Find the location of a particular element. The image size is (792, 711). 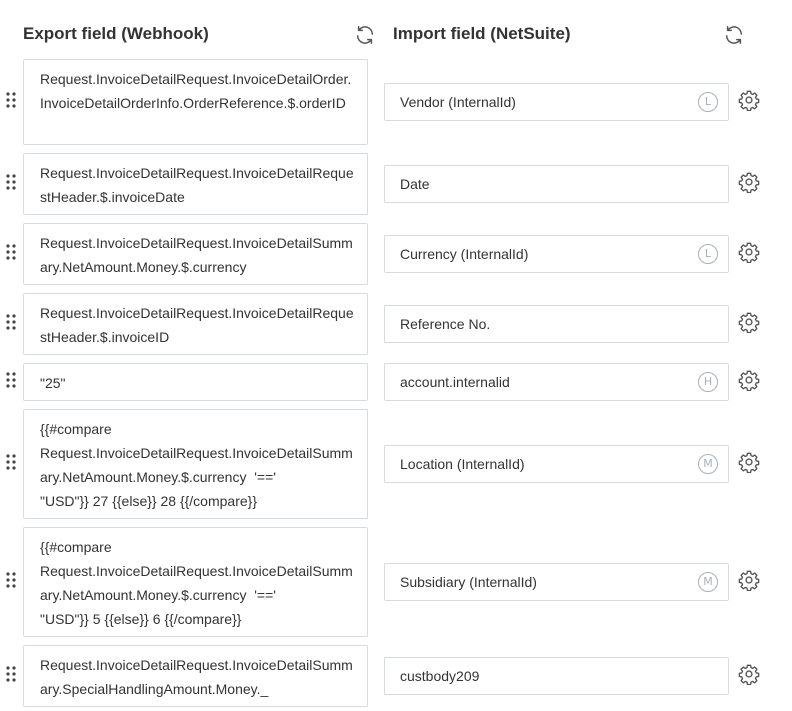

hardcoded-badge: H is located at coordinates (708, 382).